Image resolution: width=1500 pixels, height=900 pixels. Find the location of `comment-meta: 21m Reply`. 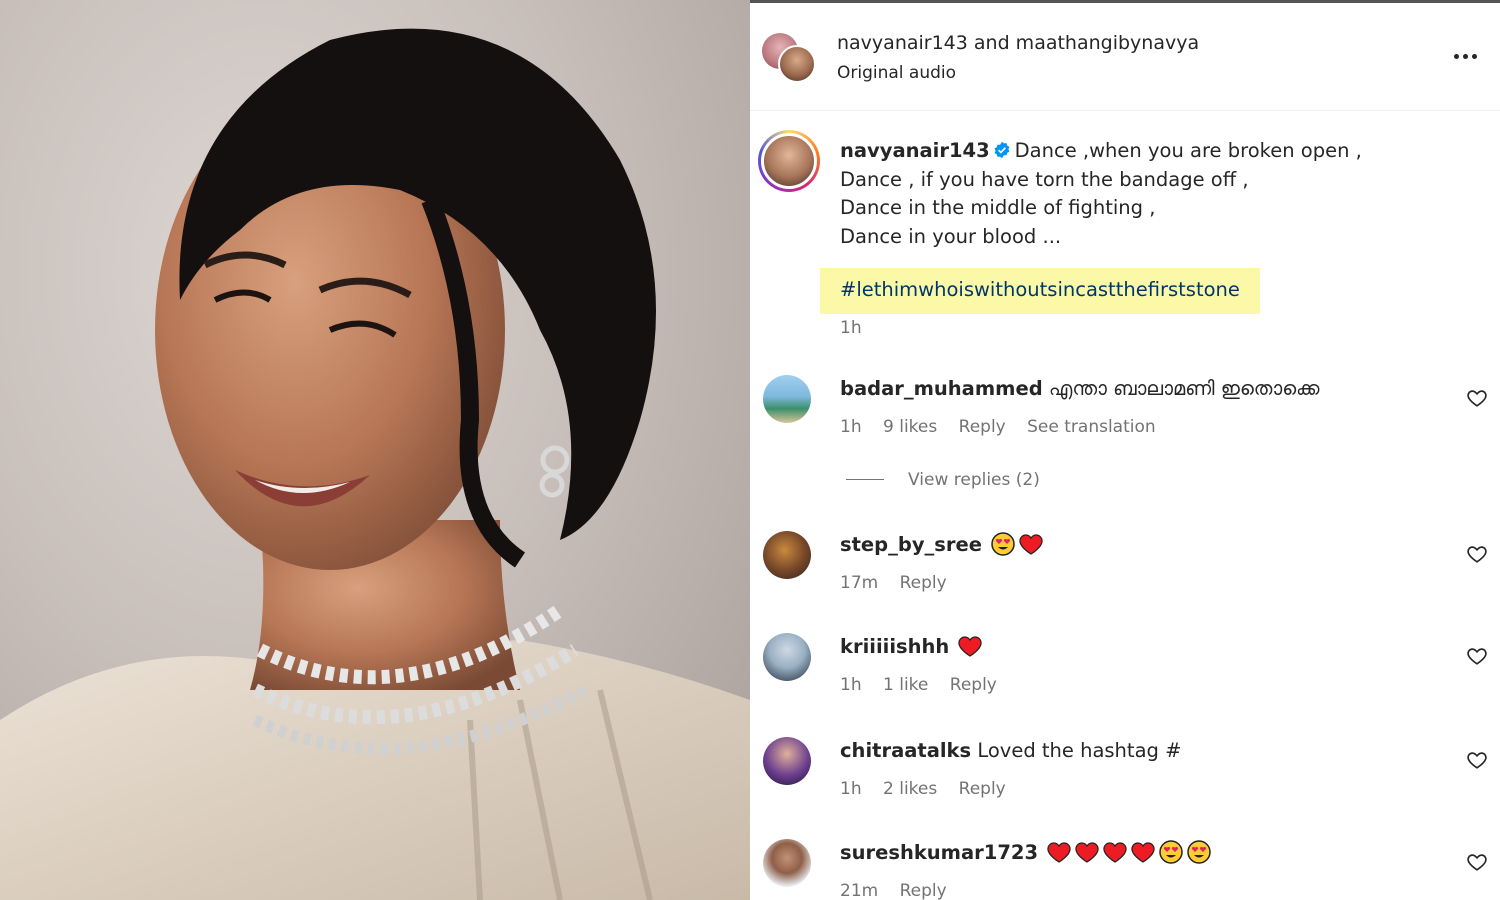

comment-meta: 21m Reply is located at coordinates (901, 890).